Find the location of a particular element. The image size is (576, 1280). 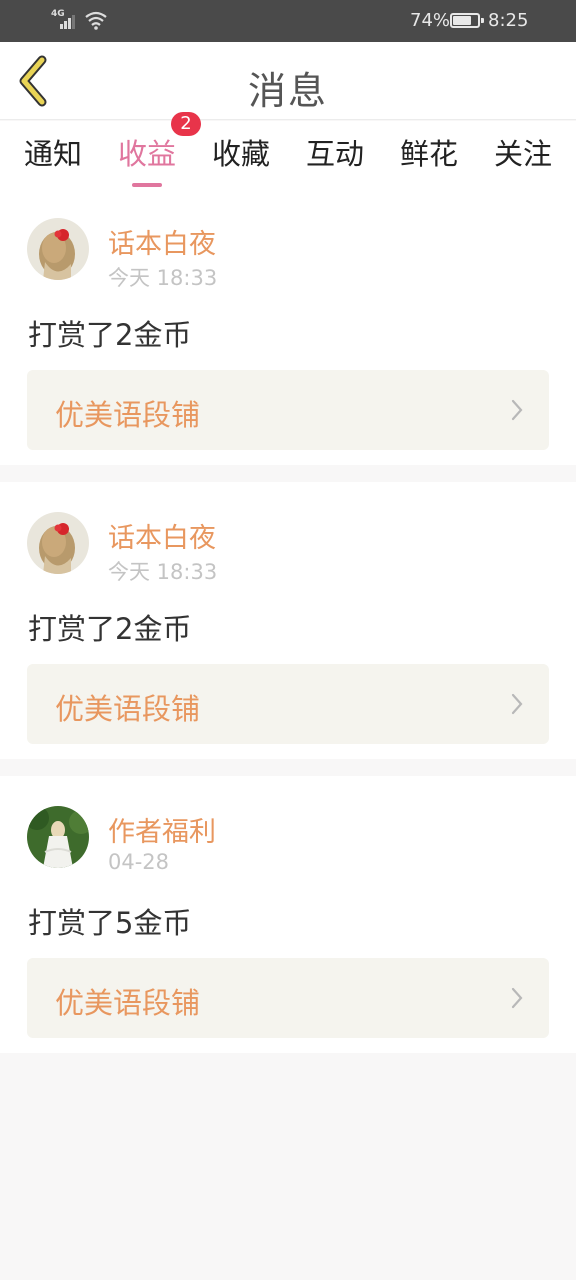

tab-earnings: 收益 is located at coordinates (147, 159).